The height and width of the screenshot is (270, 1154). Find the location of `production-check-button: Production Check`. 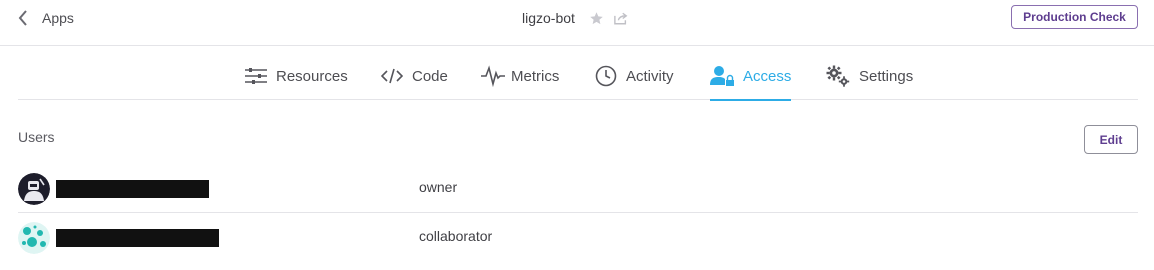

production-check-button: Production Check is located at coordinates (1074, 17).